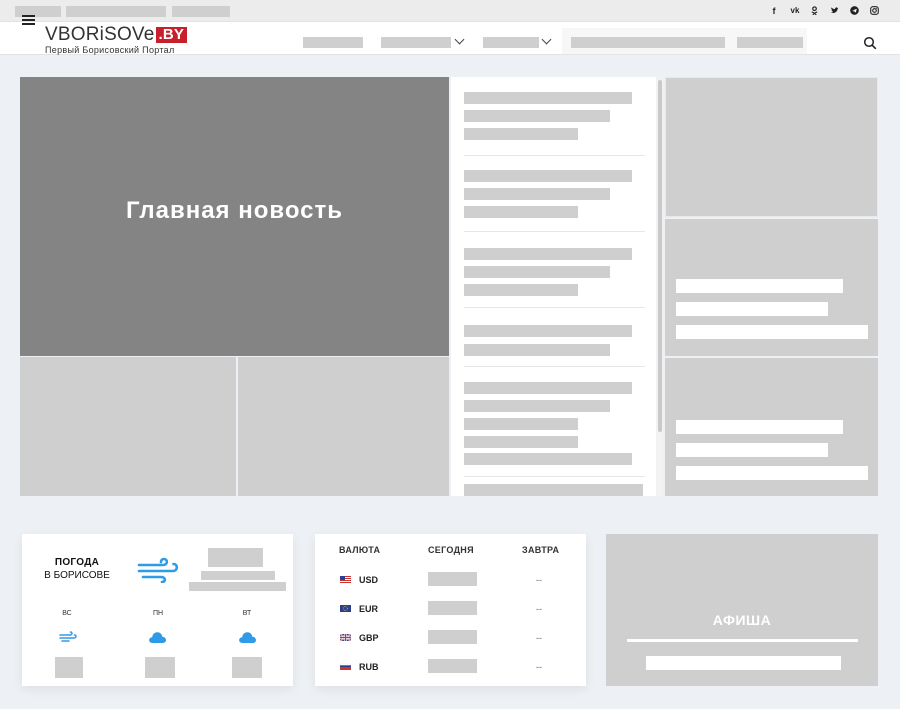 This screenshot has width=900, height=709. I want to click on odnoklassniki-icon, so click(814, 11).